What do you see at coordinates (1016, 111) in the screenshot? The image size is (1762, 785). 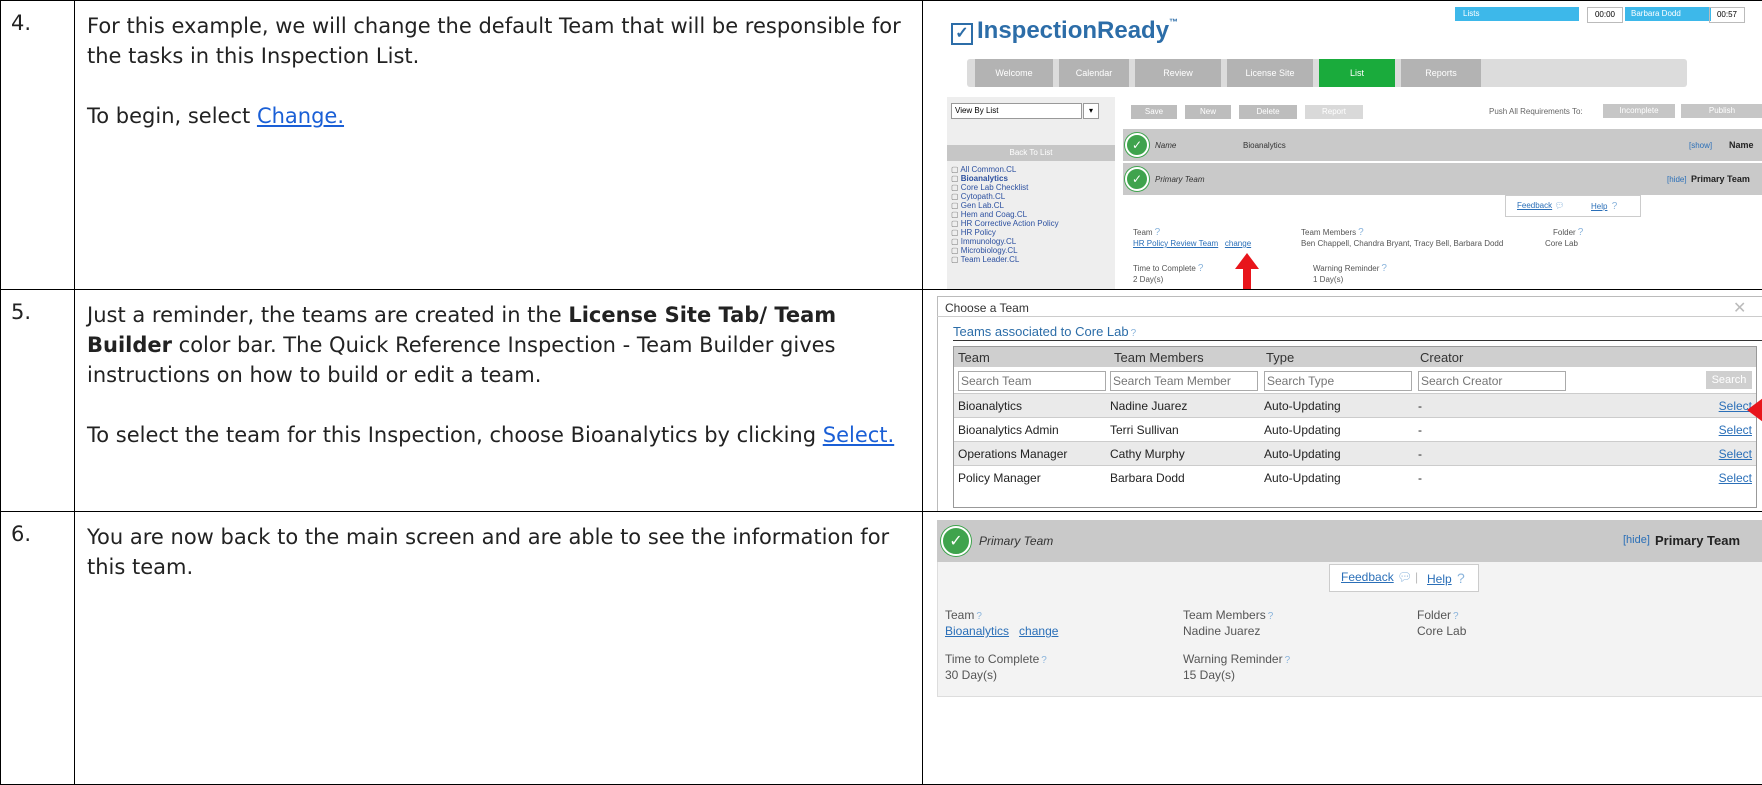 I see `view-by-select: View By List` at bounding box center [1016, 111].